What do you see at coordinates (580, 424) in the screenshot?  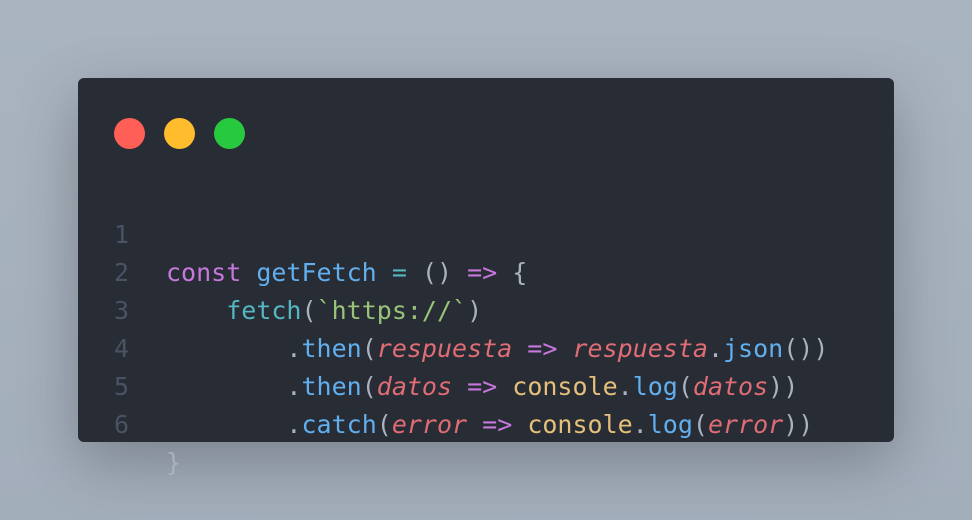 I see `console-object: console` at bounding box center [580, 424].